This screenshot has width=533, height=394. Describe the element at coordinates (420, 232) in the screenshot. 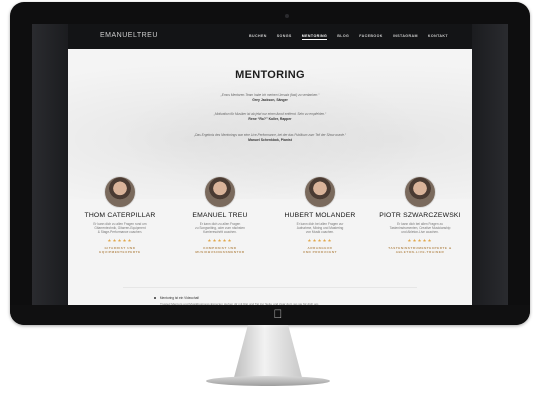

I see `member-desc-line: und Ableton-Live coachen.` at that location.